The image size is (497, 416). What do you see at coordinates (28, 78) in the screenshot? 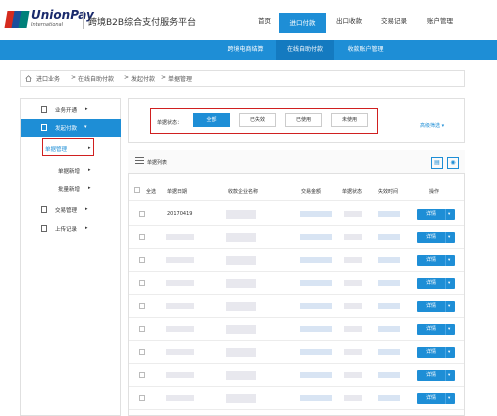
I see `home-icon` at bounding box center [28, 78].